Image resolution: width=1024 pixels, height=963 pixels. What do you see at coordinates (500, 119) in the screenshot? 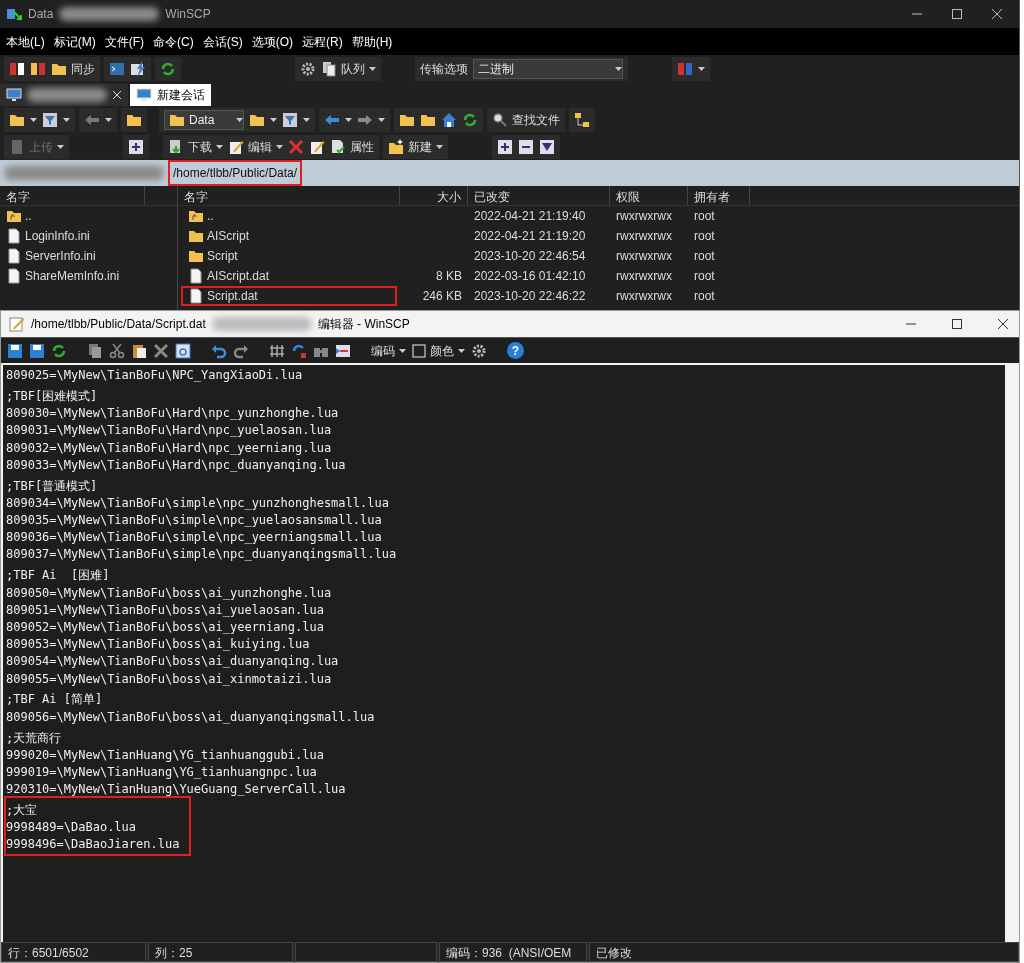
I see `search-icon` at bounding box center [500, 119].